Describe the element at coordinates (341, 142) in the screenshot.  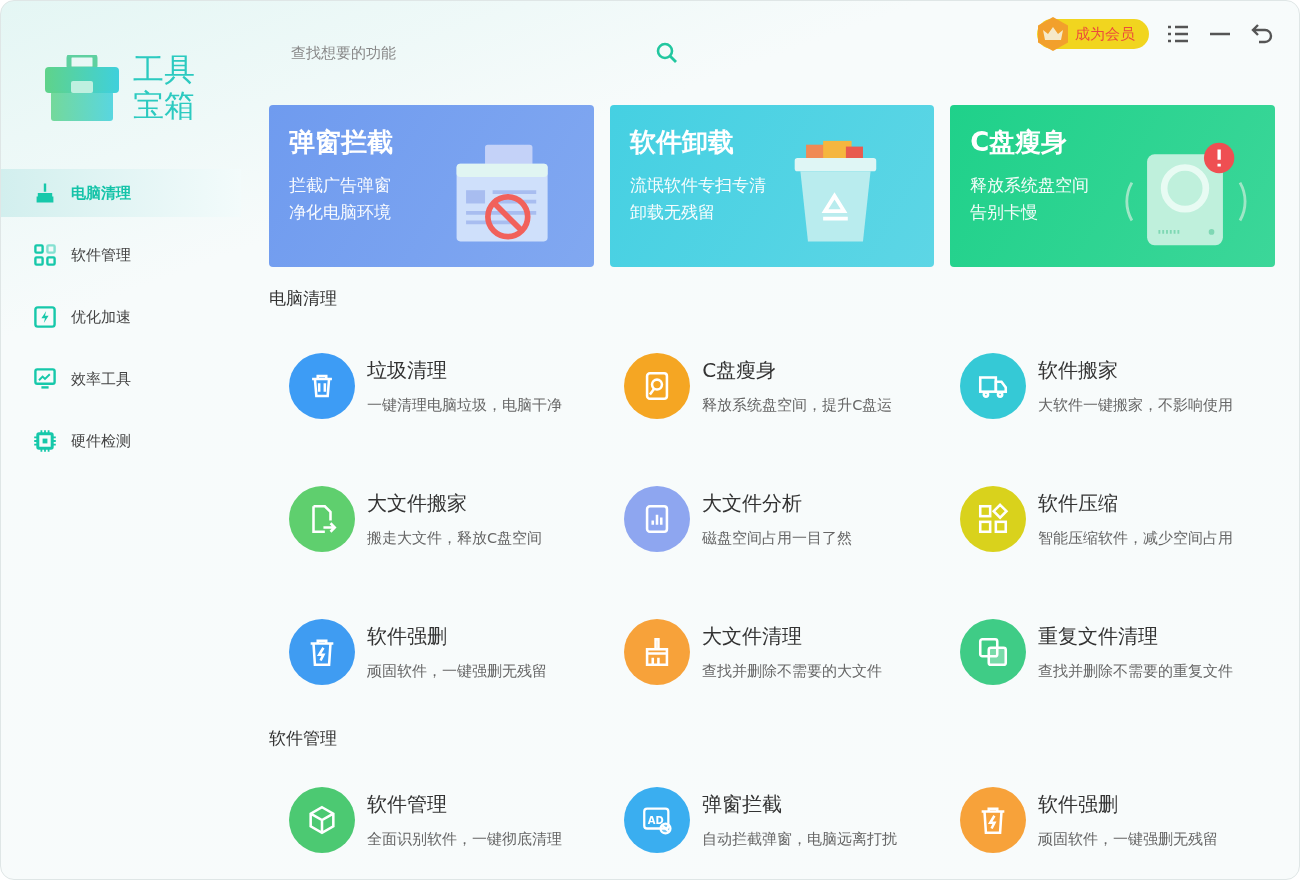
I see `card-title: 弹窗拦截` at that location.